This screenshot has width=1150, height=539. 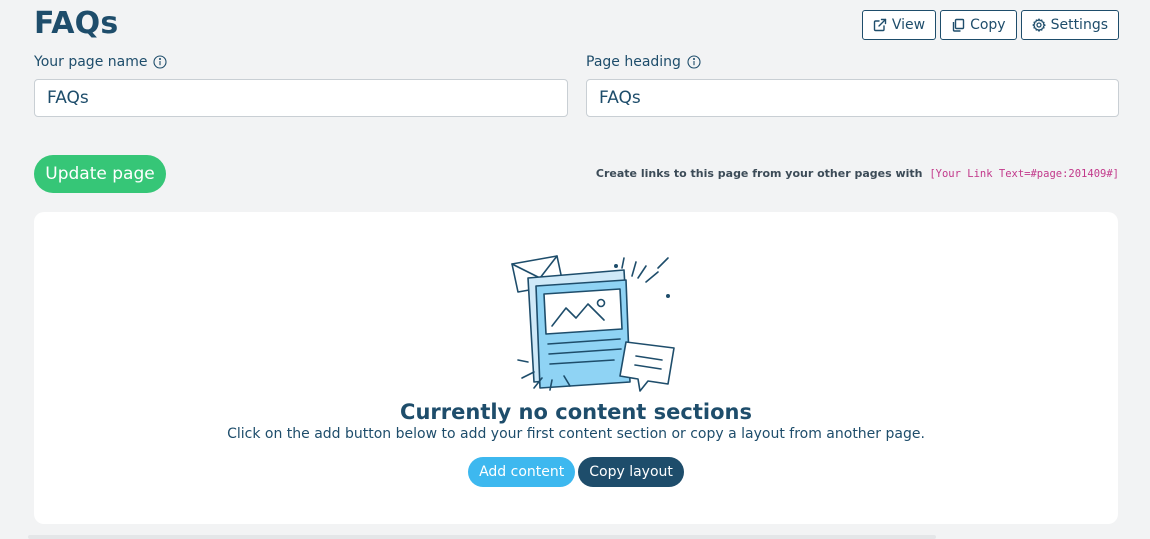 I want to click on settings-label: Settings, so click(x=1079, y=25).